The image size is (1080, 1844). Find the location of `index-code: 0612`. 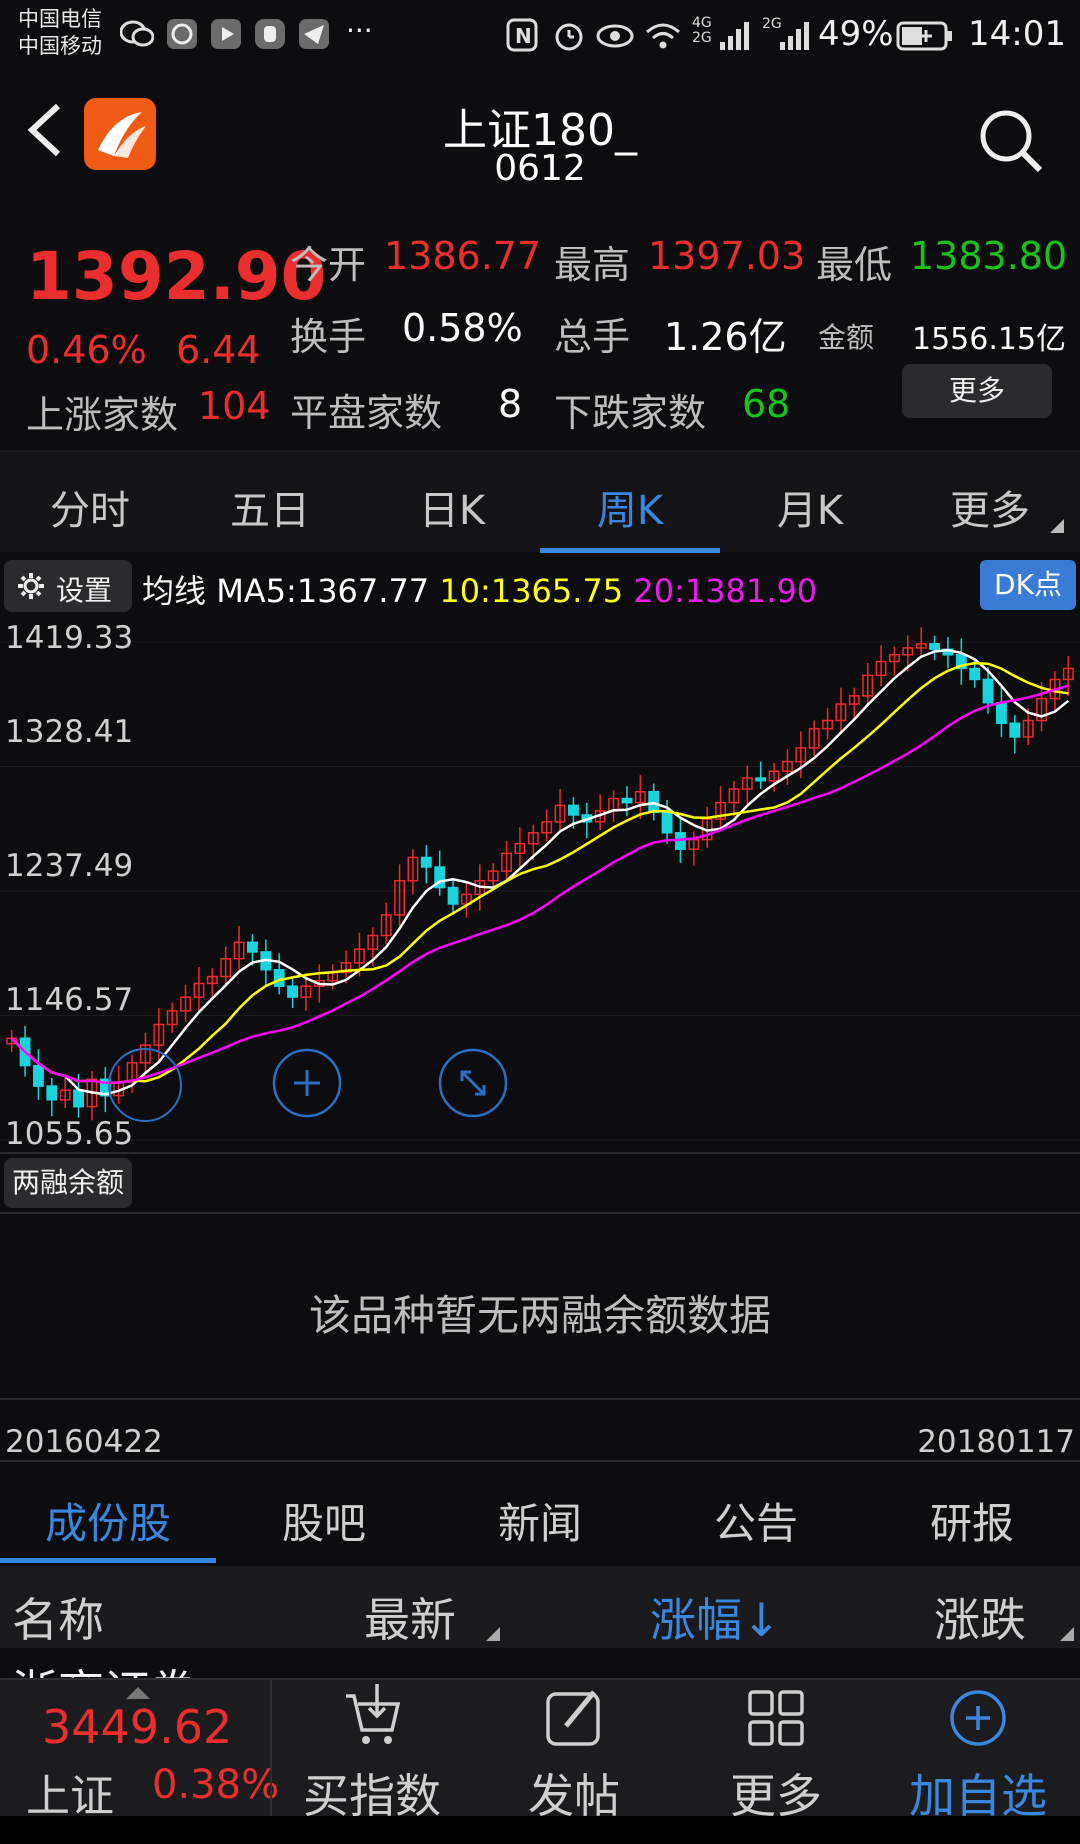

index-code: 0612 is located at coordinates (540, 168).